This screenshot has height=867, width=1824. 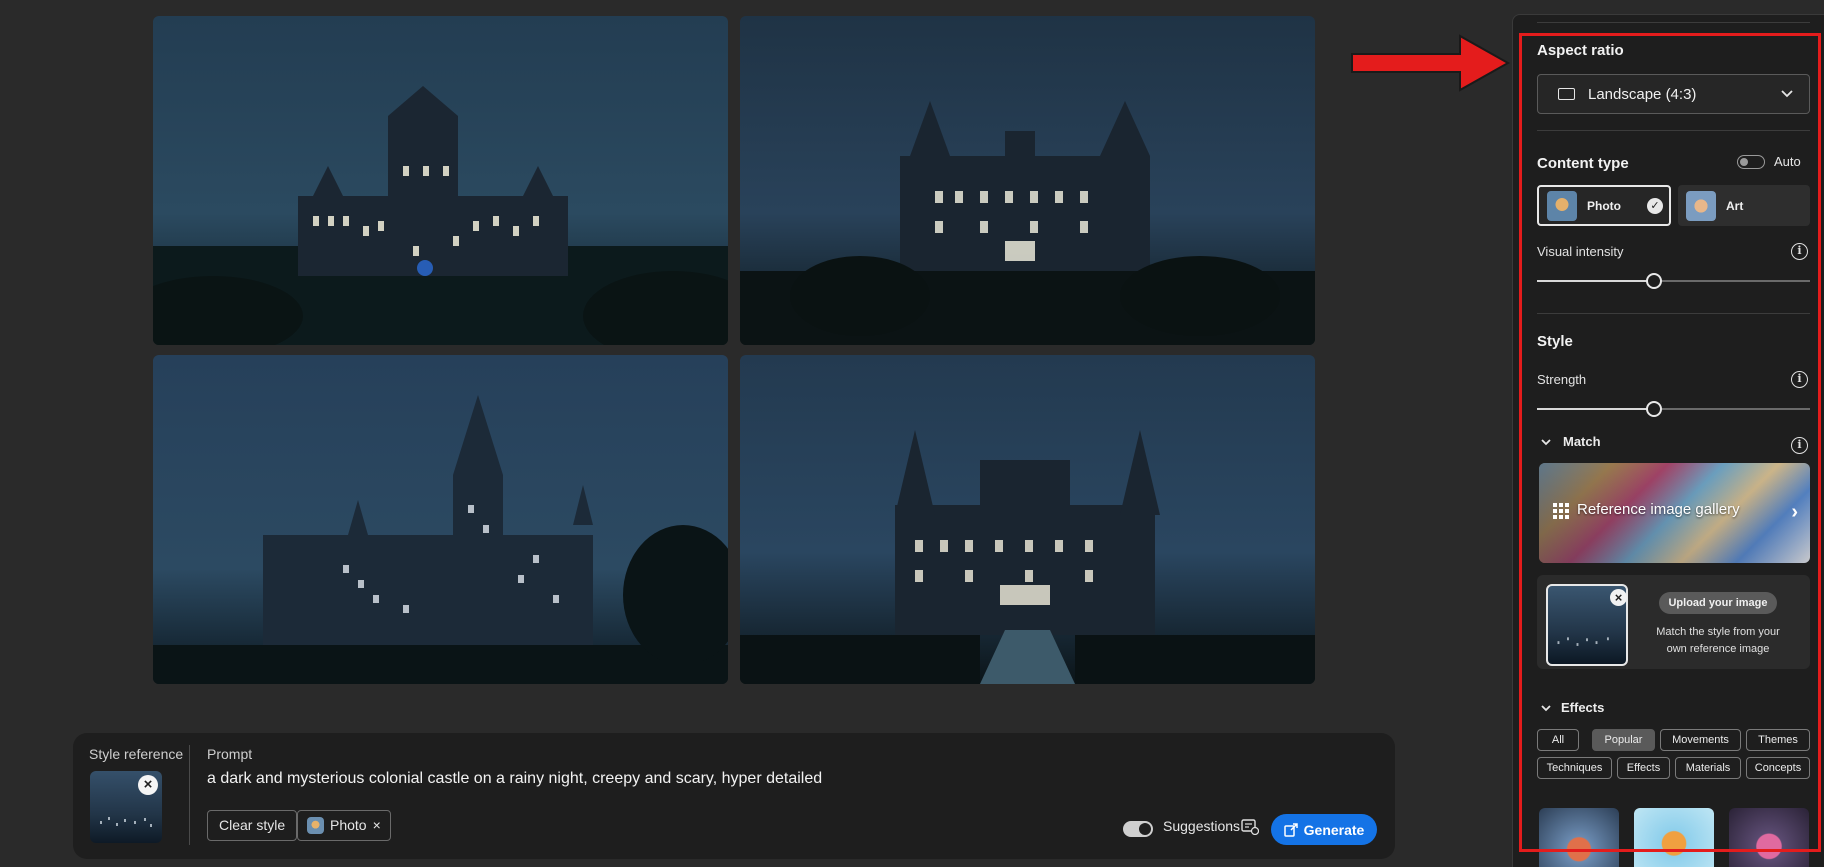 I want to click on suggestions-info-icon, so click(x=1250, y=827).